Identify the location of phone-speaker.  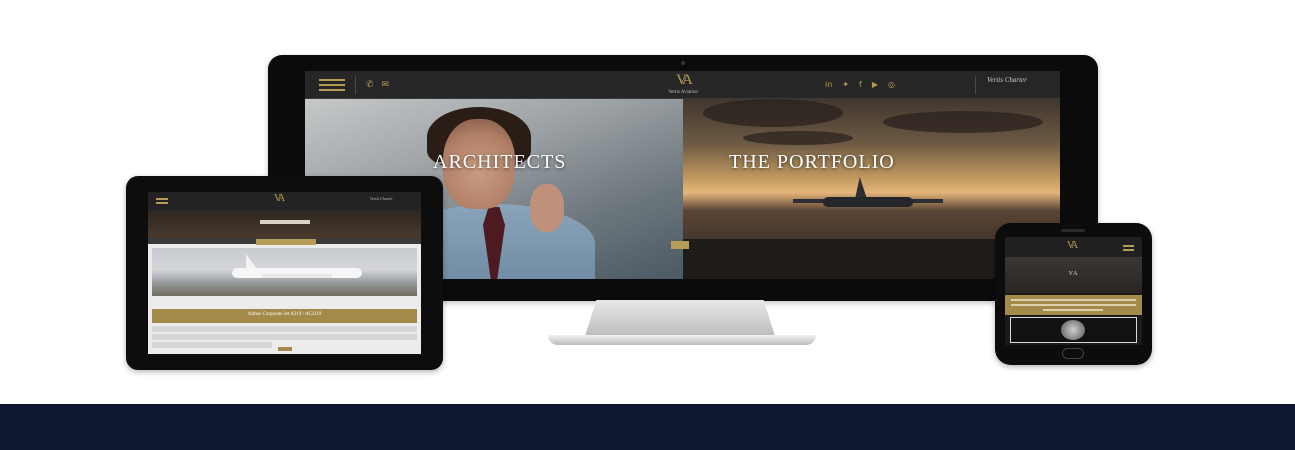
(1073, 230).